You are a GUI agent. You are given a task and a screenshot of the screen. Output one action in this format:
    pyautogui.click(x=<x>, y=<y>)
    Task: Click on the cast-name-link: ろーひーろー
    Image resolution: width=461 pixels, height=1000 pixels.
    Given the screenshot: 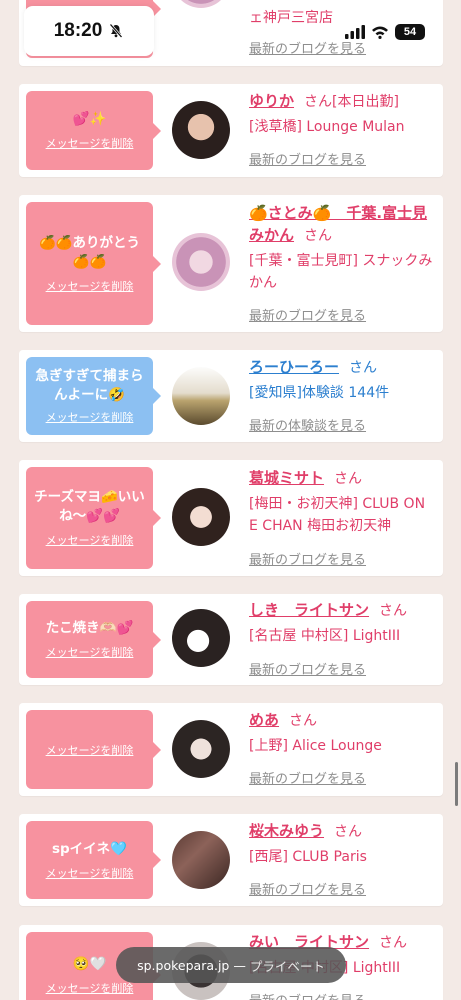 What is the action you would take?
    pyautogui.click(x=294, y=367)
    